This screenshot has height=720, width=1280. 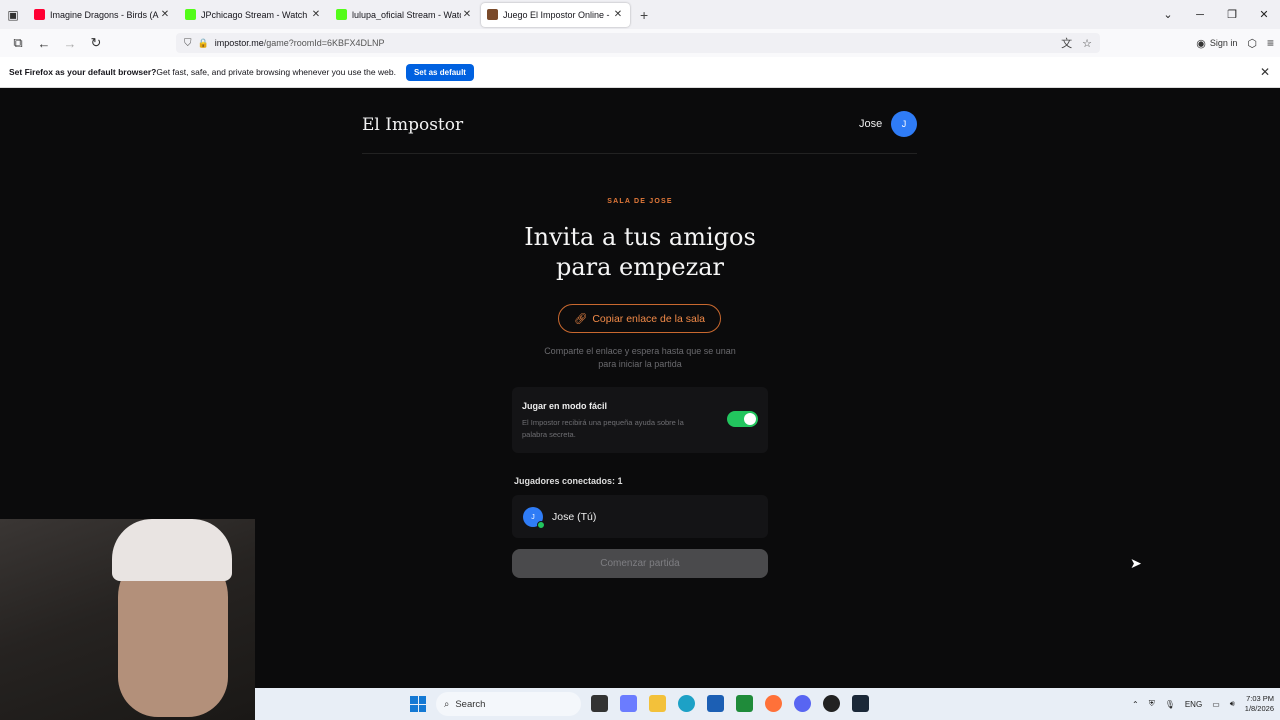 I want to click on system-tray: ⌃ ⛨ 🎙︎ ENG ▭ 🔊︎ 7:03 PM 1/8/2026, so click(x=1203, y=704).